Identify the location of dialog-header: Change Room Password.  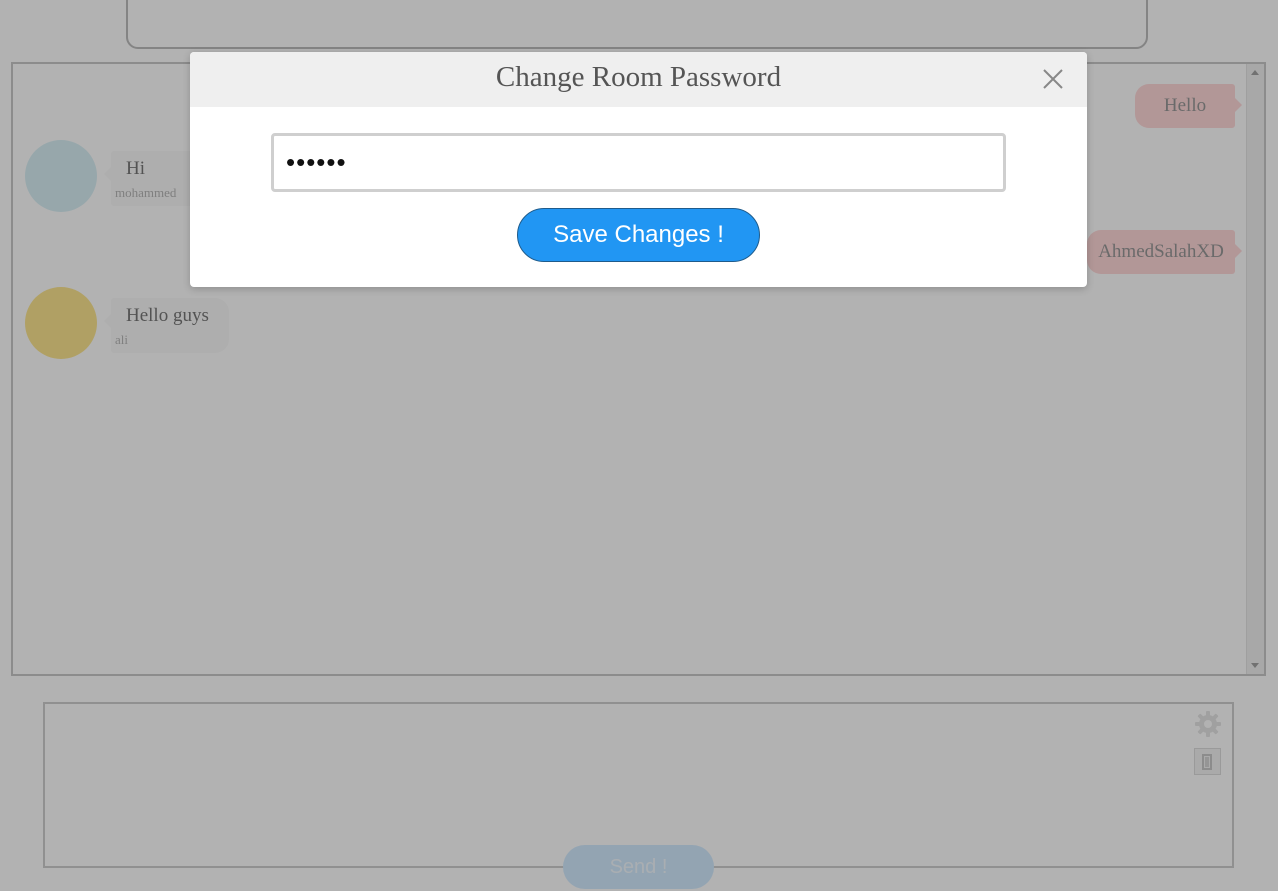
(638, 79).